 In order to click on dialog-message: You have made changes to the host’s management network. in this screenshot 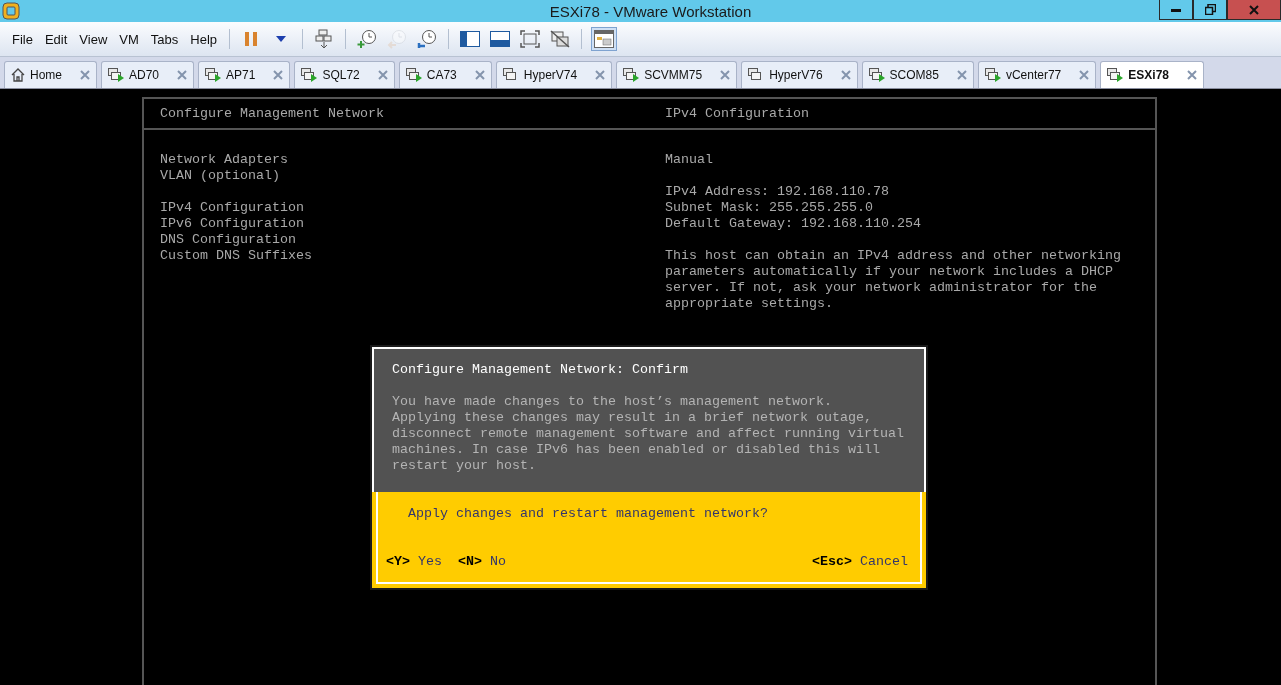, I will do `click(612, 402)`.